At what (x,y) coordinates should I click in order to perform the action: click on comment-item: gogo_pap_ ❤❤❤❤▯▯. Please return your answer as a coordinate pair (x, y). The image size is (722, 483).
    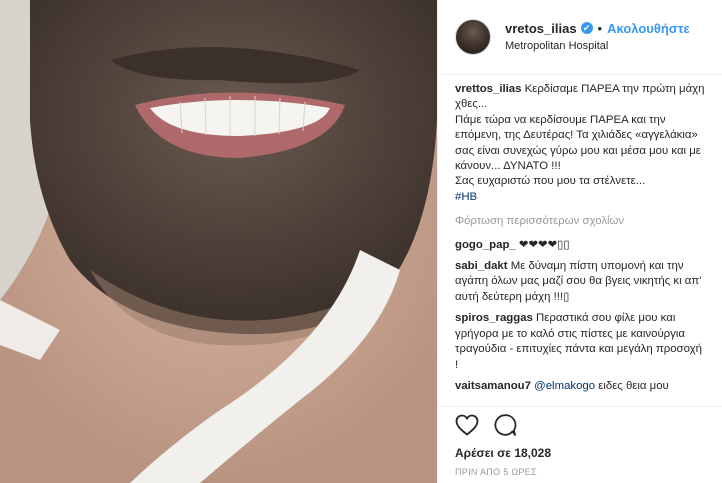
    Looking at the image, I should click on (580, 245).